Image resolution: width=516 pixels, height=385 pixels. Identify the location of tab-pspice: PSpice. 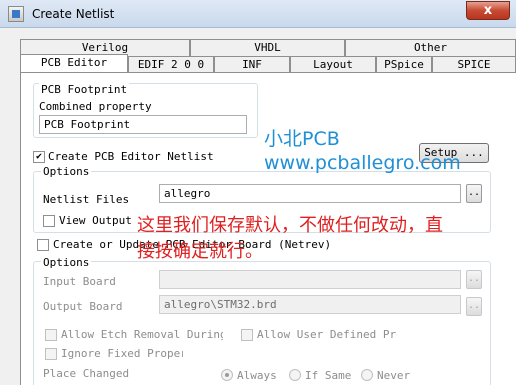
(404, 64).